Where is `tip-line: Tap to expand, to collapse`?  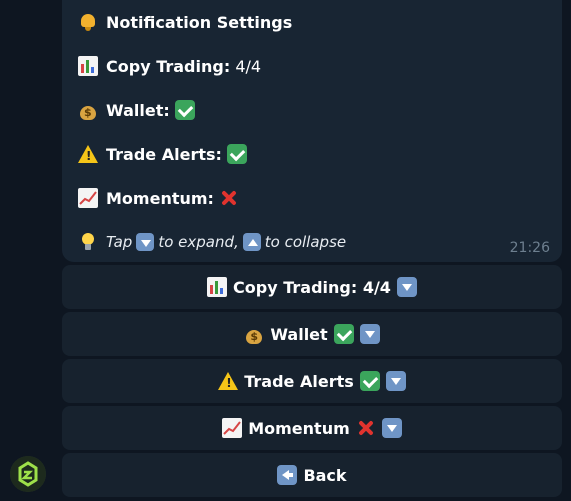 tip-line: Tap to expand, to collapse is located at coordinates (212, 242).